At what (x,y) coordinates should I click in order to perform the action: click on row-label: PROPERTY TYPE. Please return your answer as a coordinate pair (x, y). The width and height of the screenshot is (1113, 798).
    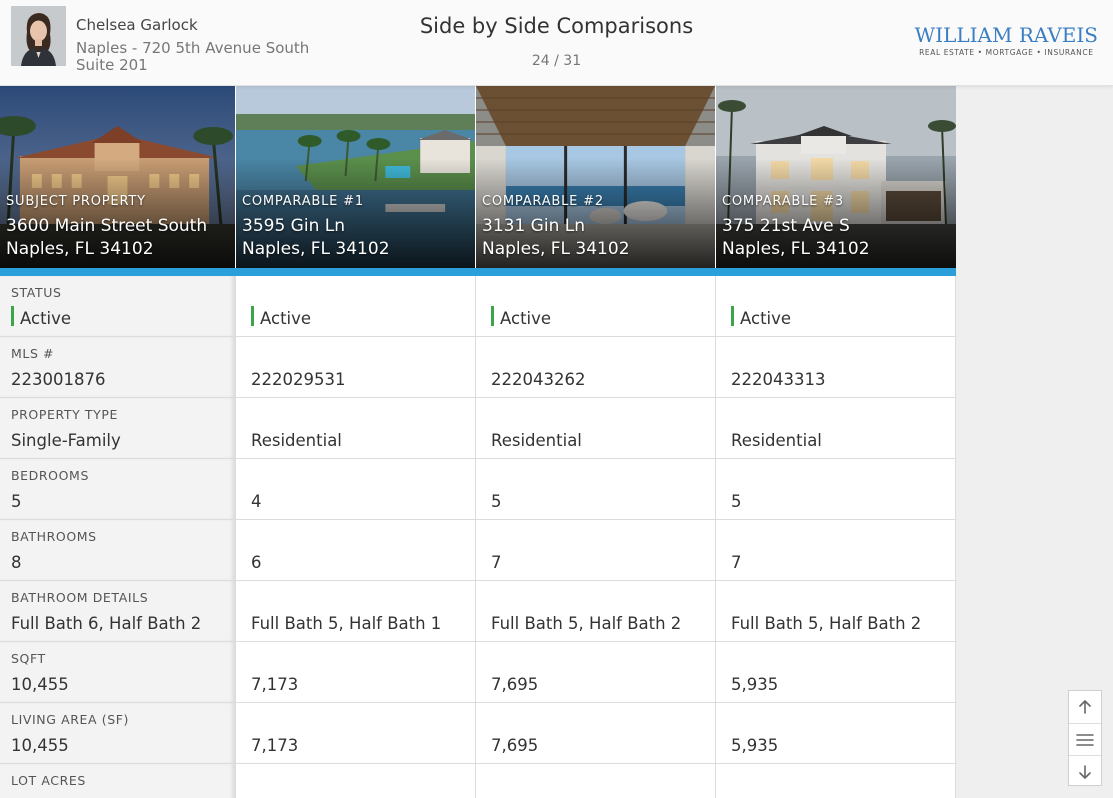
    Looking at the image, I should click on (65, 414).